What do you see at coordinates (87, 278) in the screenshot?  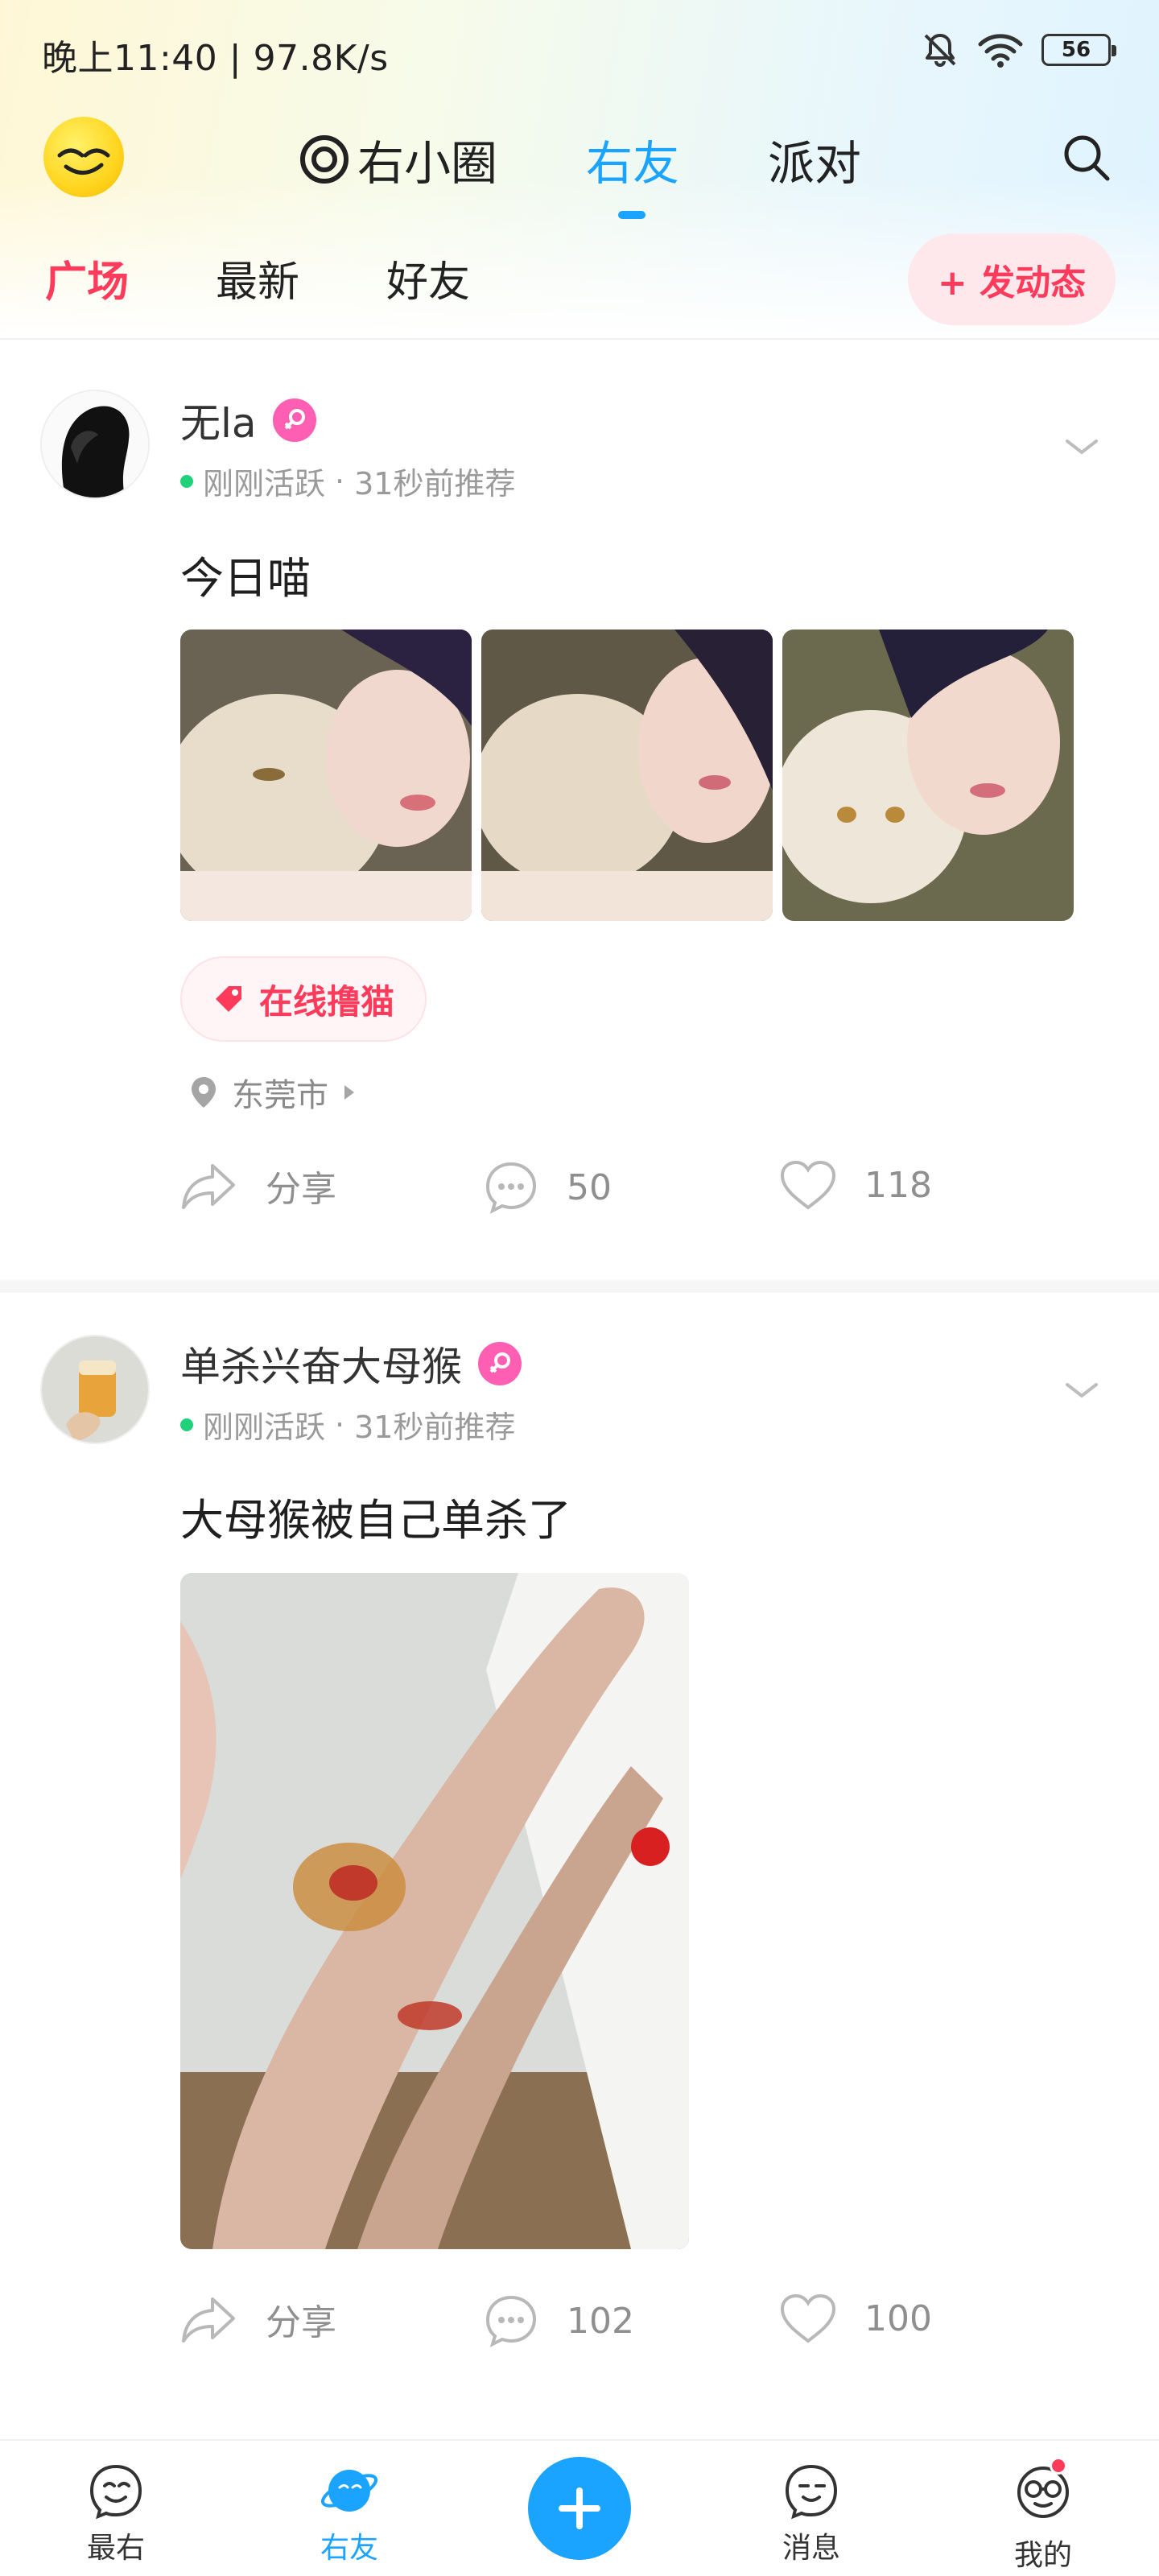 I see `subtab-square: 广场` at bounding box center [87, 278].